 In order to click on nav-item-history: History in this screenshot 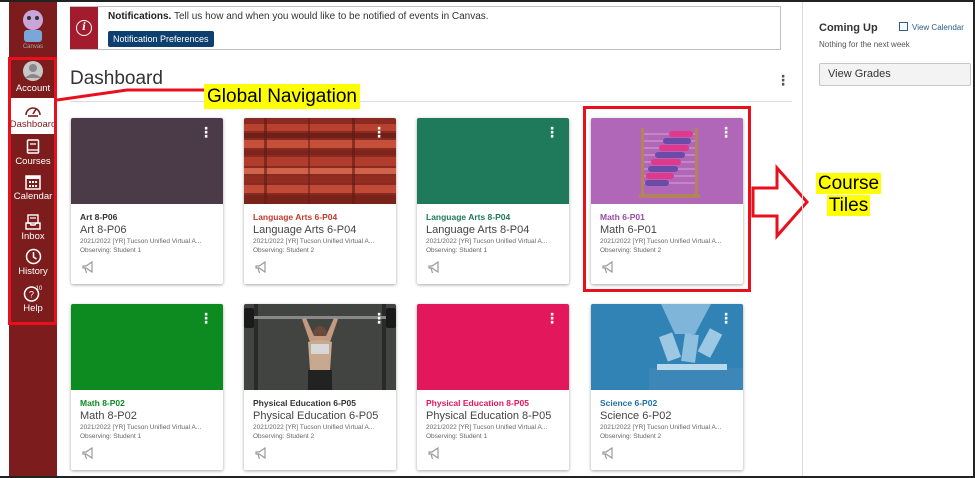, I will do `click(33, 265)`.